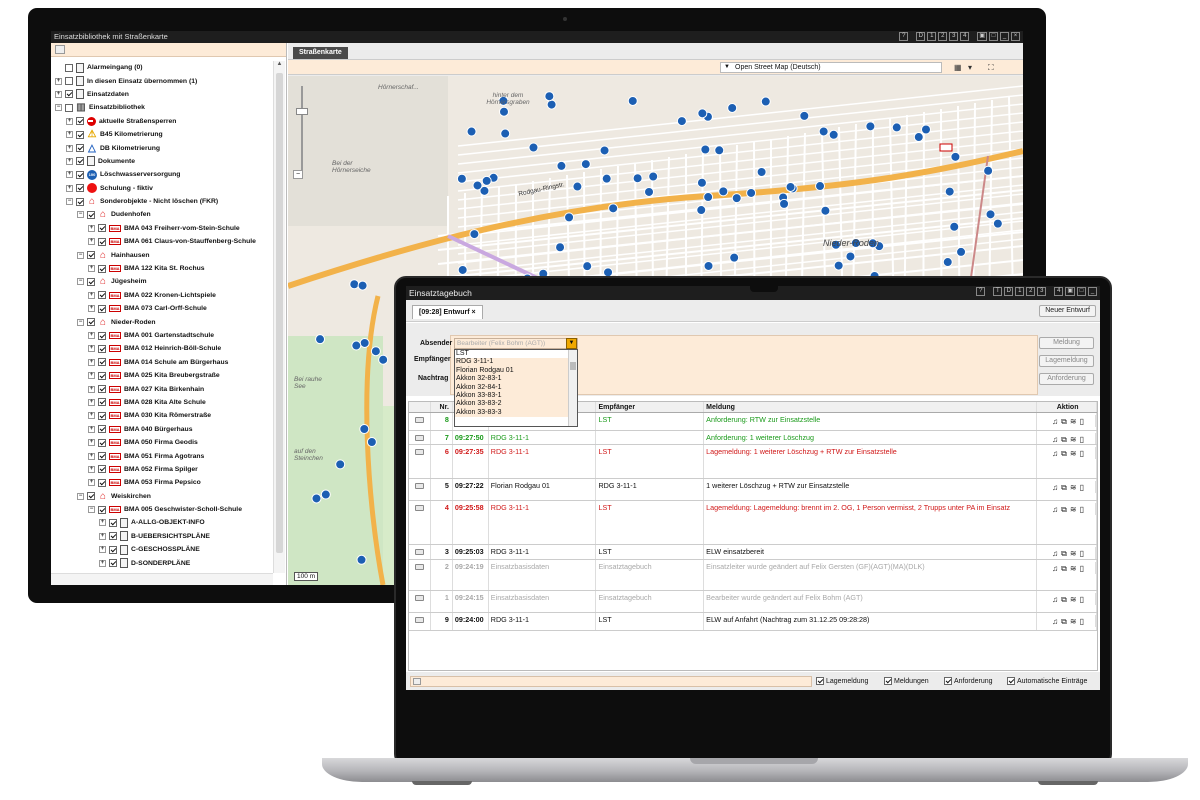  What do you see at coordinates (162, 402) in the screenshot?
I see `tree-item: + BMA BMA 028 Kita Alte Schule` at bounding box center [162, 402].